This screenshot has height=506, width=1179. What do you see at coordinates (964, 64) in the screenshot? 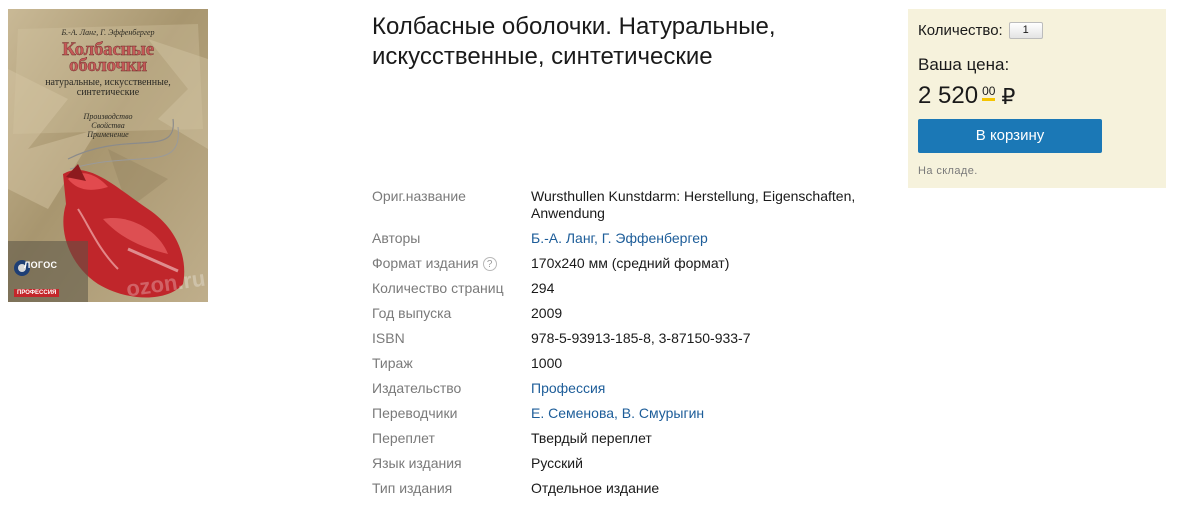
I see `price-label: Ваша цена:` at bounding box center [964, 64].